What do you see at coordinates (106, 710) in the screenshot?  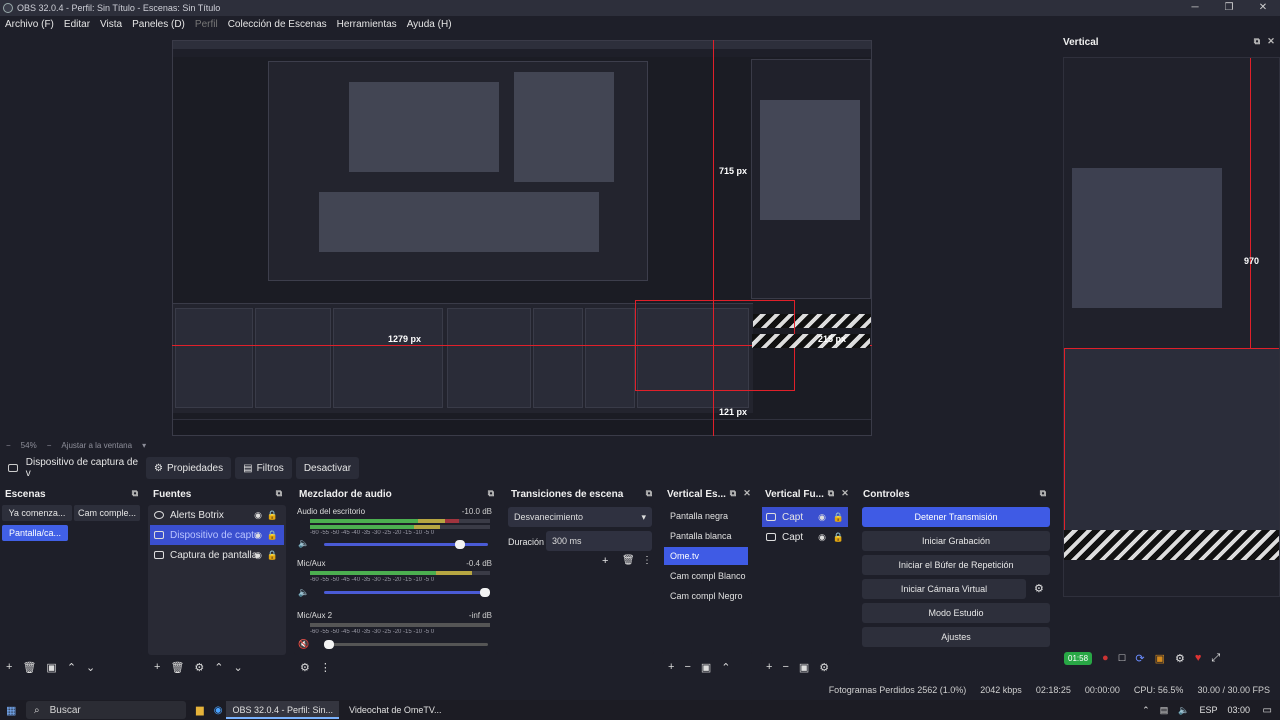 I see `taskbar-search: ⌕ Buscar` at bounding box center [106, 710].